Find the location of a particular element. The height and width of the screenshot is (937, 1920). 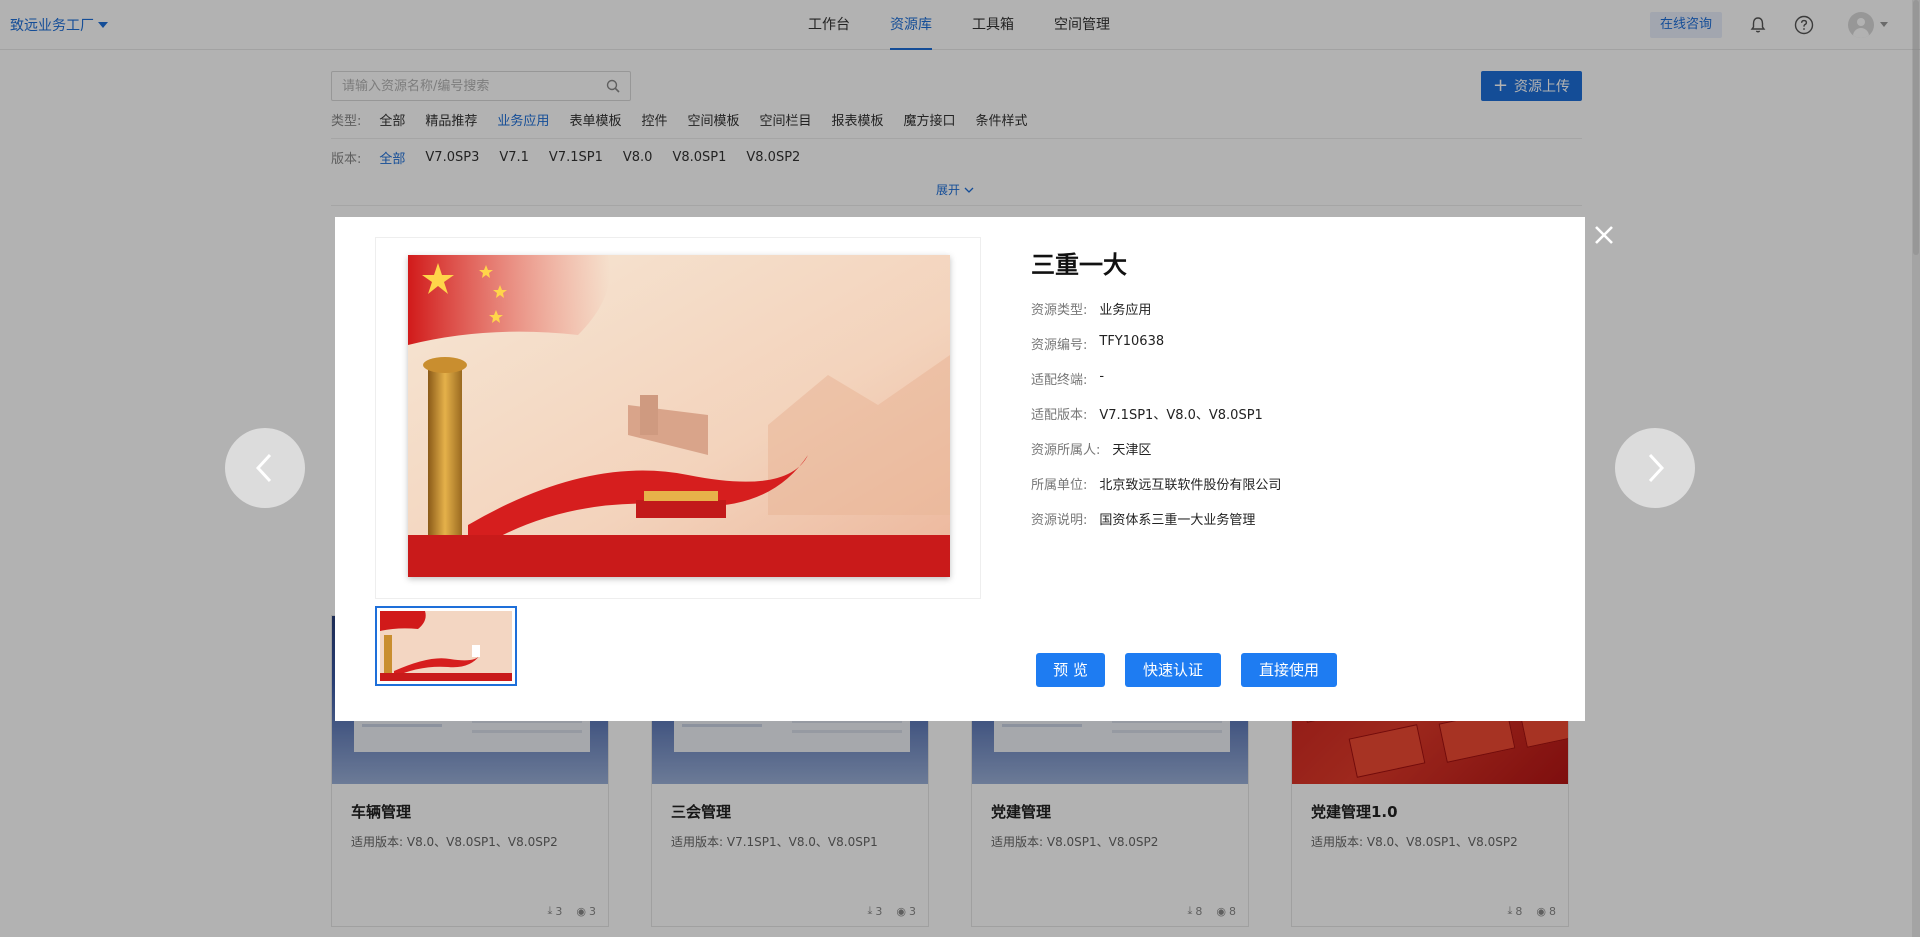

preview-thumbnail-selected is located at coordinates (446, 646).